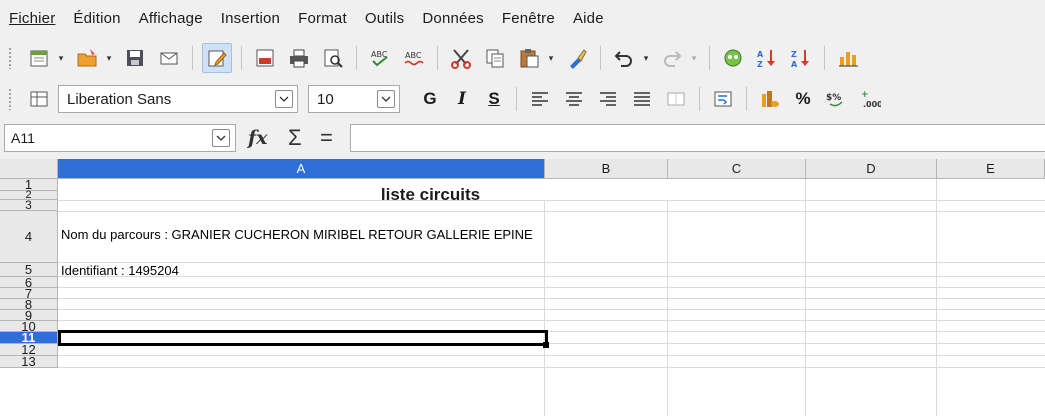 The width and height of the screenshot is (1045, 416). Describe the element at coordinates (169, 58) in the screenshot. I see `email-icon` at that location.